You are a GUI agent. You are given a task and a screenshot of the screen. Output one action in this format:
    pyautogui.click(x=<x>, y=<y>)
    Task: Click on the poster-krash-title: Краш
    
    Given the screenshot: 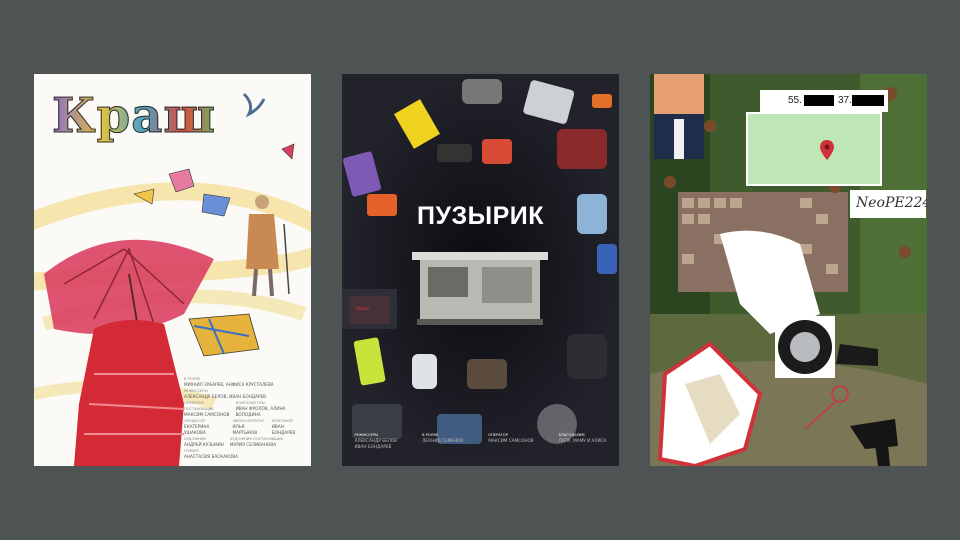 What is the action you would take?
    pyautogui.click(x=134, y=116)
    